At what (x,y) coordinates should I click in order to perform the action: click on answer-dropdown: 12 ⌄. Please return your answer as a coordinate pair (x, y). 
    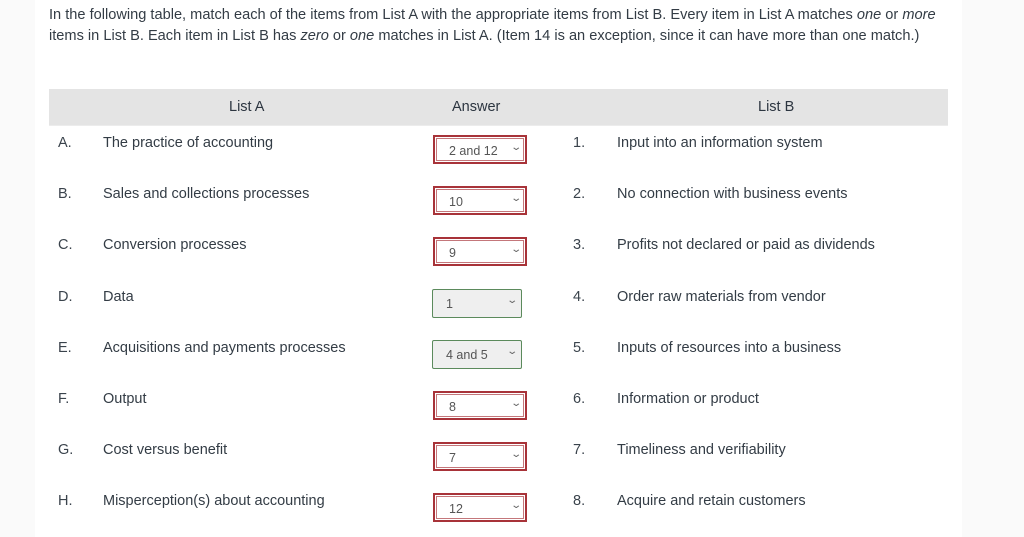
    Looking at the image, I should click on (480, 508).